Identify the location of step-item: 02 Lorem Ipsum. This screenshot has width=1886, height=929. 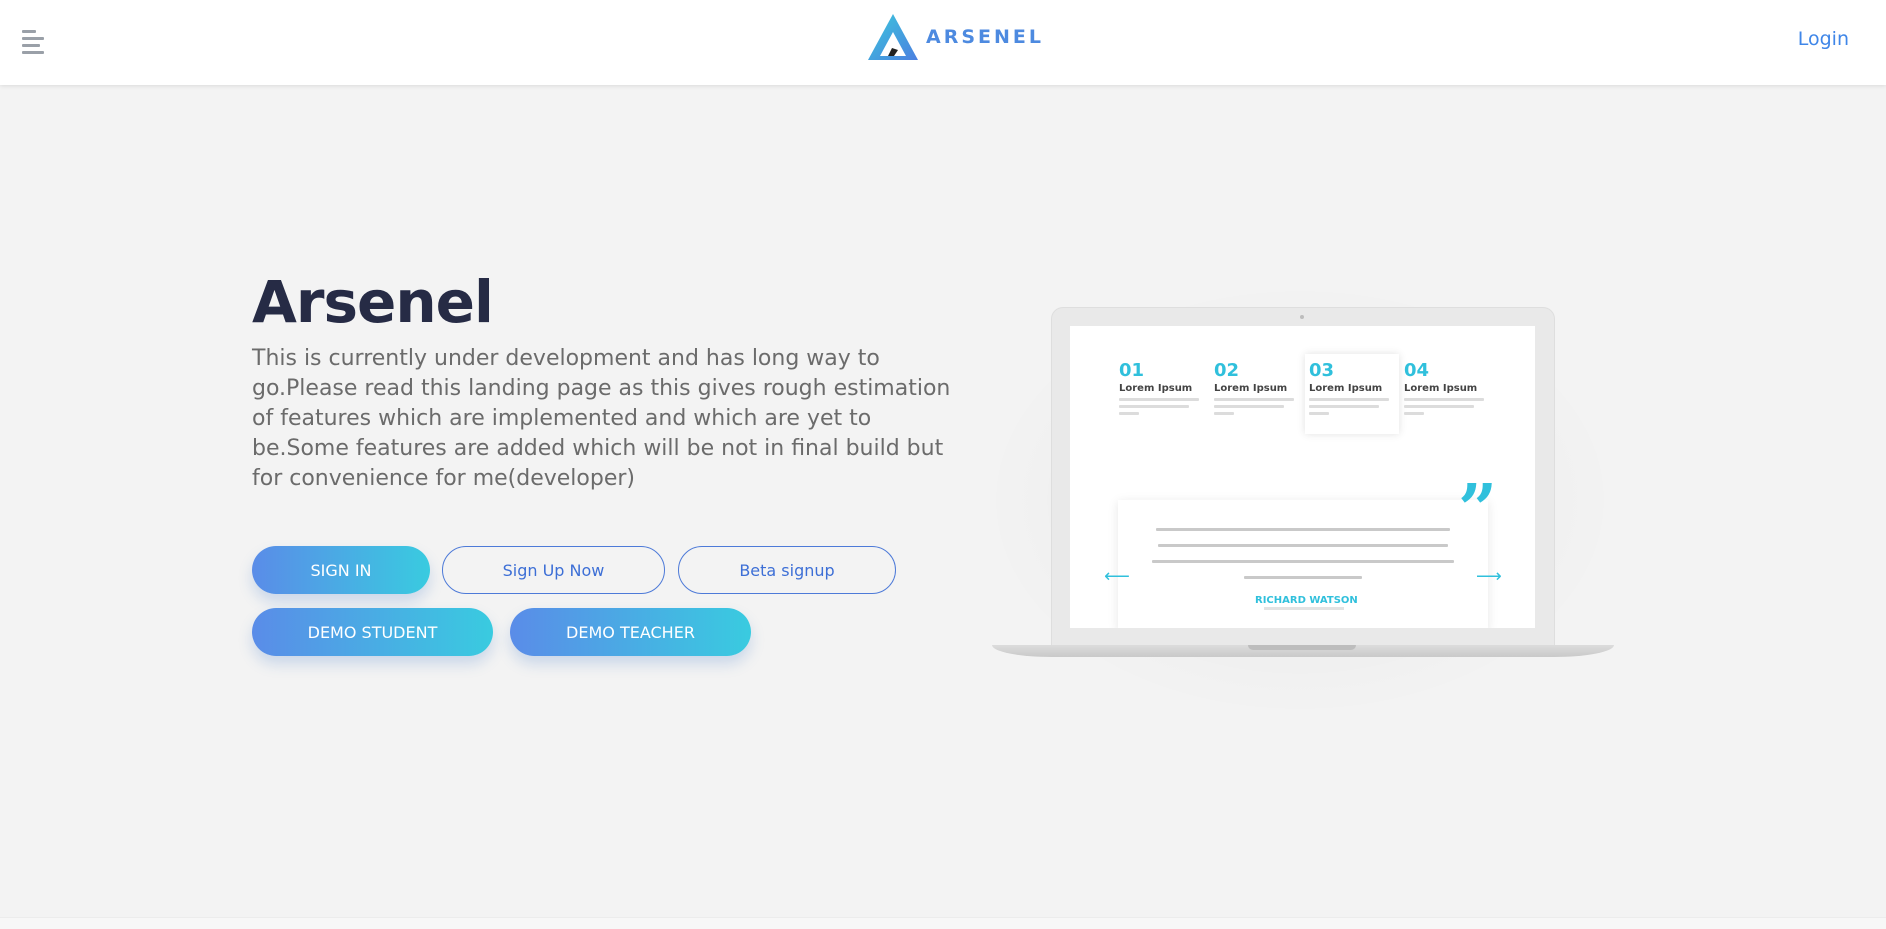
(1257, 394).